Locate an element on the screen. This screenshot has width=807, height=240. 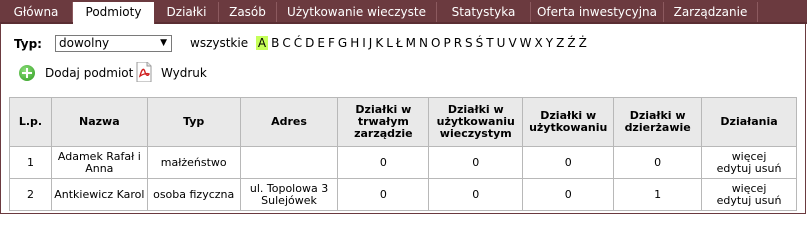
letter-link-8: H is located at coordinates (354, 43).